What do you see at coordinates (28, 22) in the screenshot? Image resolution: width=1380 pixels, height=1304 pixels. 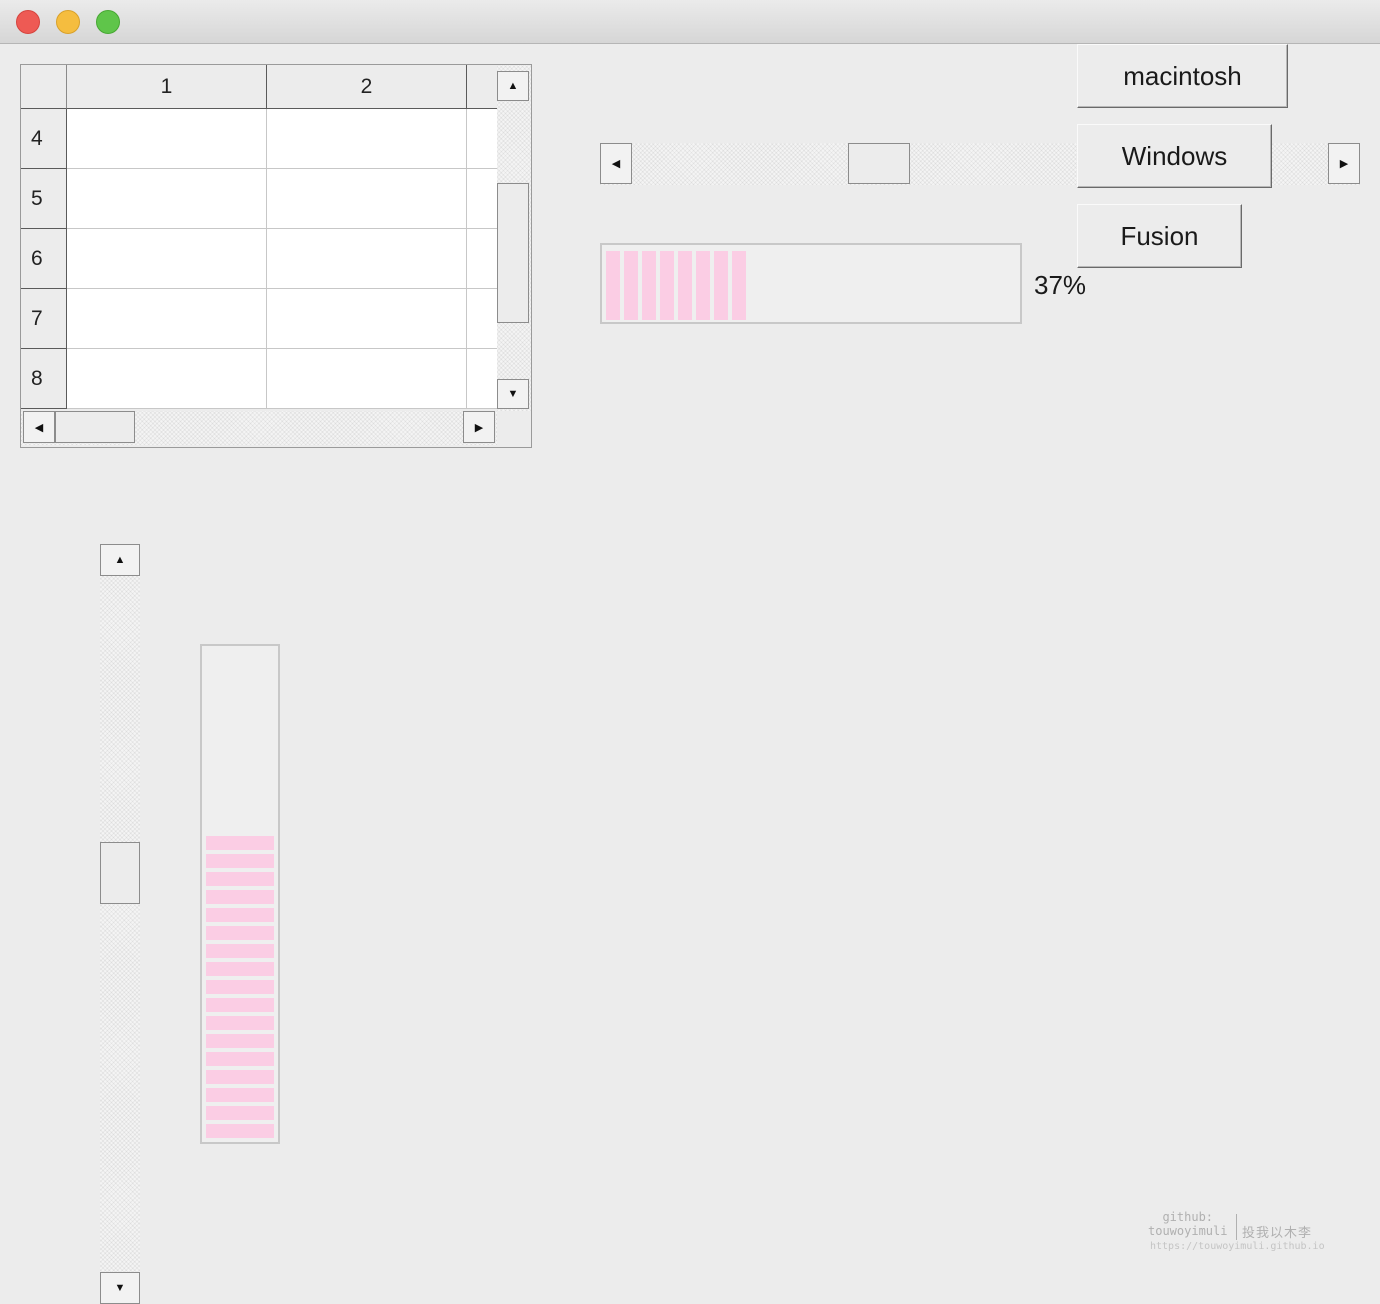 I see `close-window-button` at bounding box center [28, 22].